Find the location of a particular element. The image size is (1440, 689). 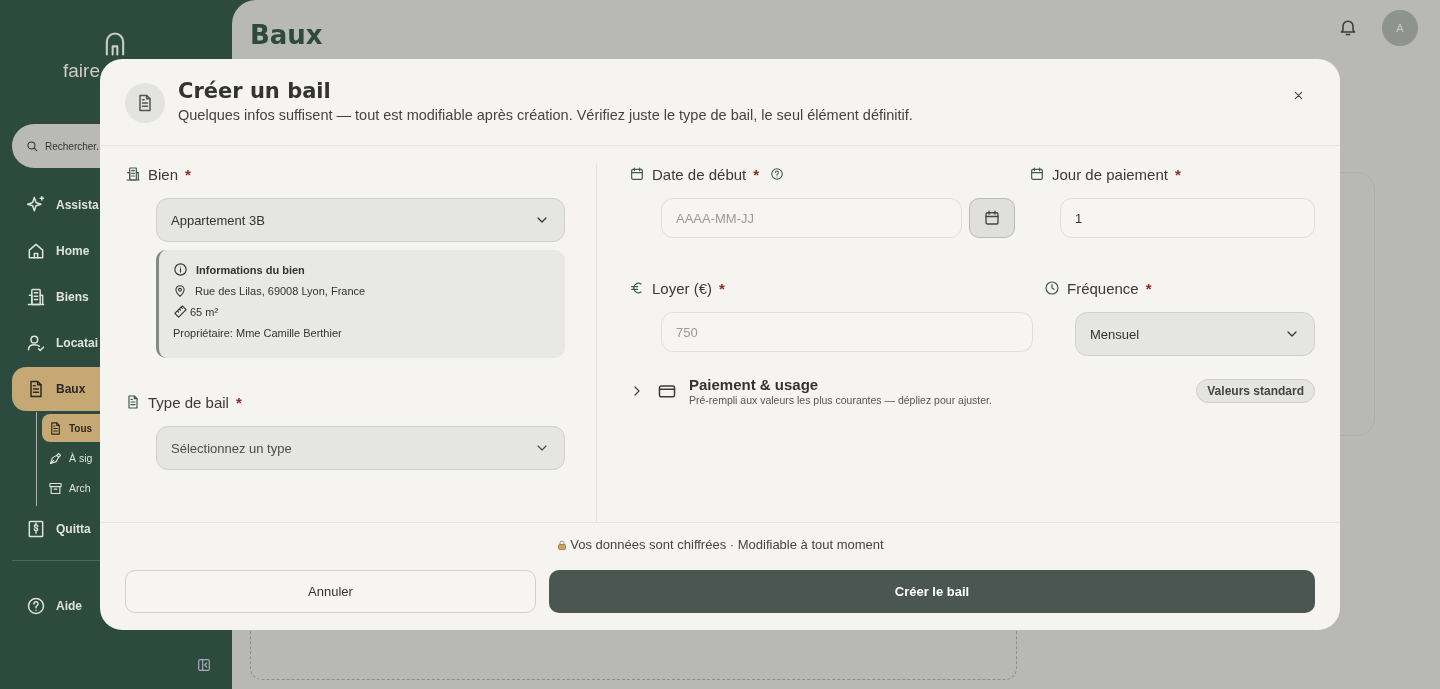

field-label: Date de début is located at coordinates (699, 174).